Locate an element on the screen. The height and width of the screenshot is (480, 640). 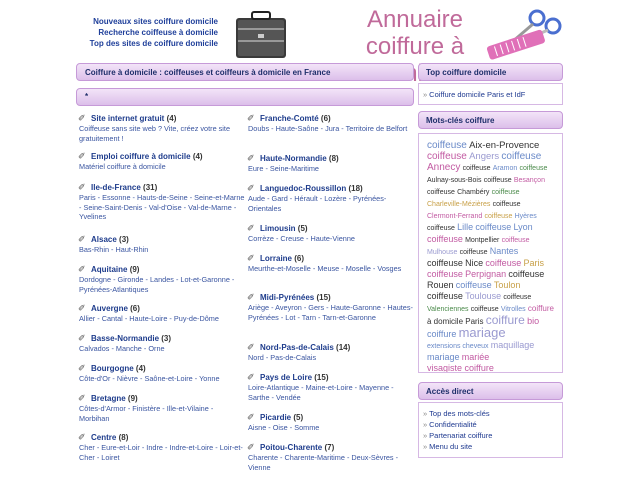
category-title: Midi-Pyrénées is located at coordinates (287, 297).